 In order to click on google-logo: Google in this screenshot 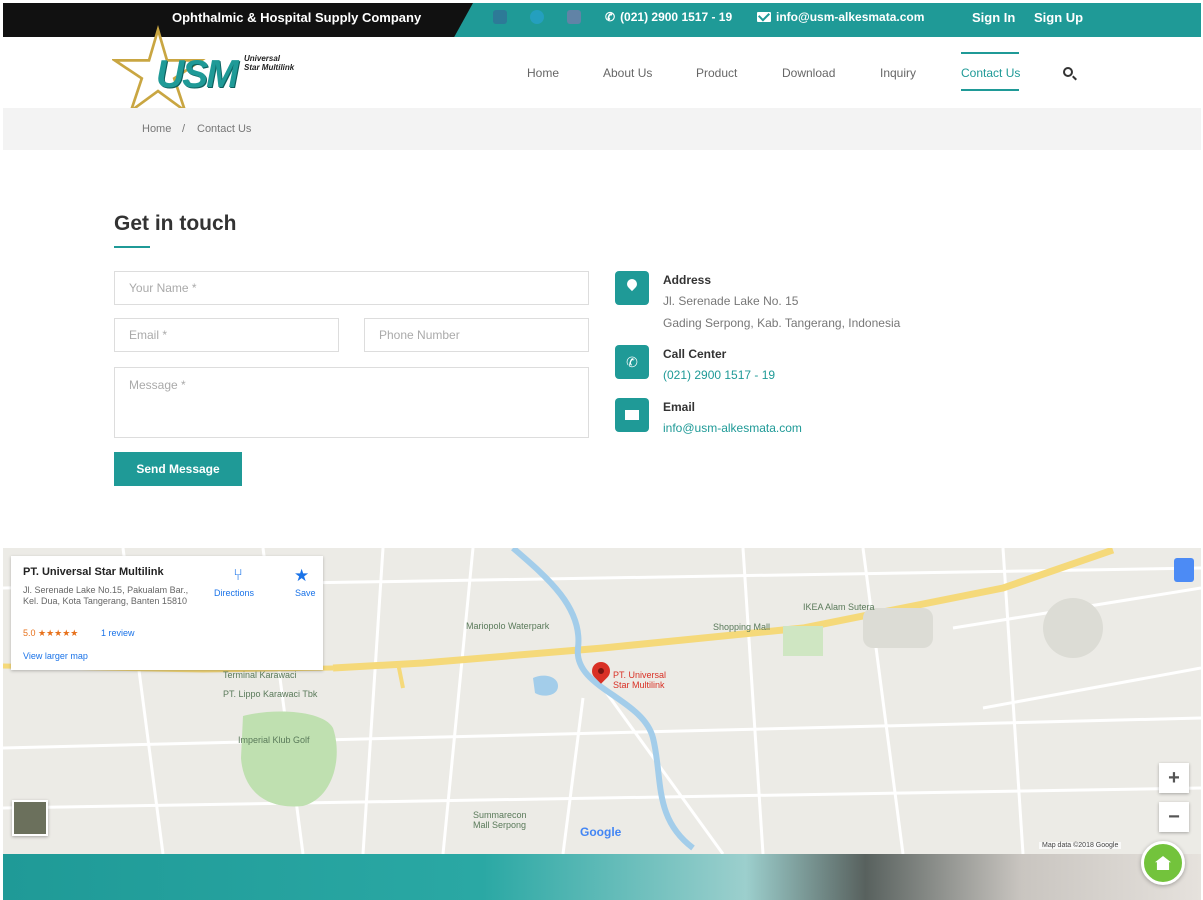, I will do `click(601, 832)`.